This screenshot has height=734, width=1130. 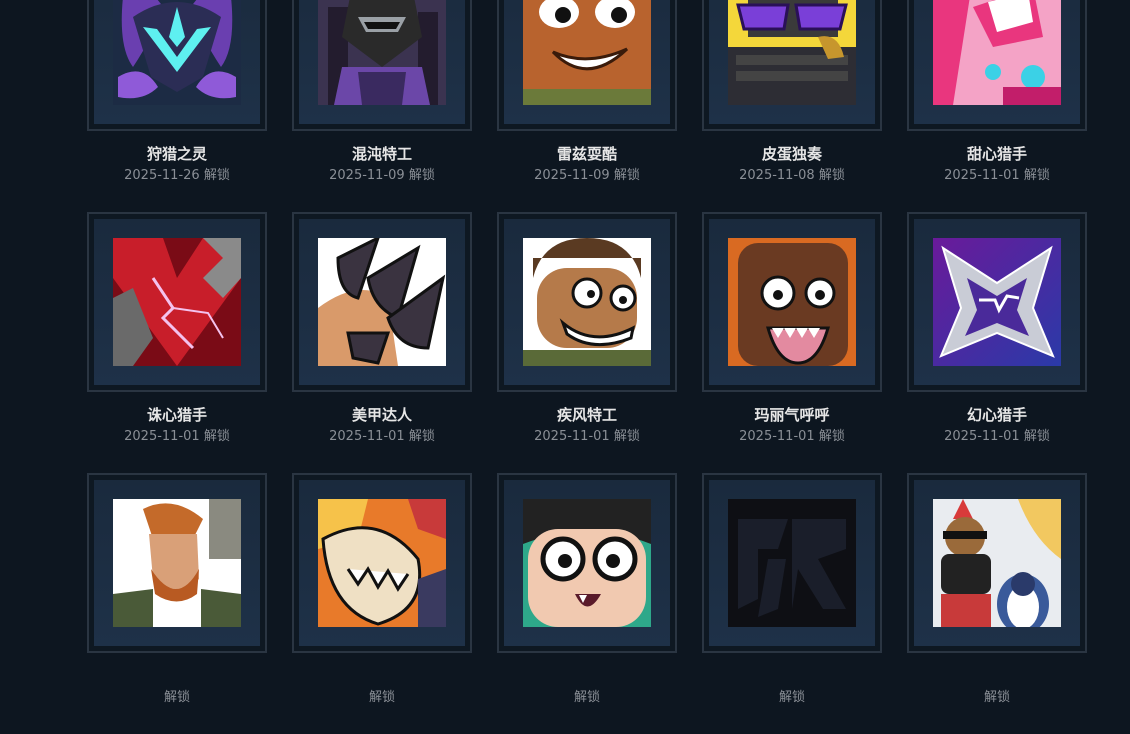 I want to click on glasses-girl-face-icon, so click(x=587, y=563).